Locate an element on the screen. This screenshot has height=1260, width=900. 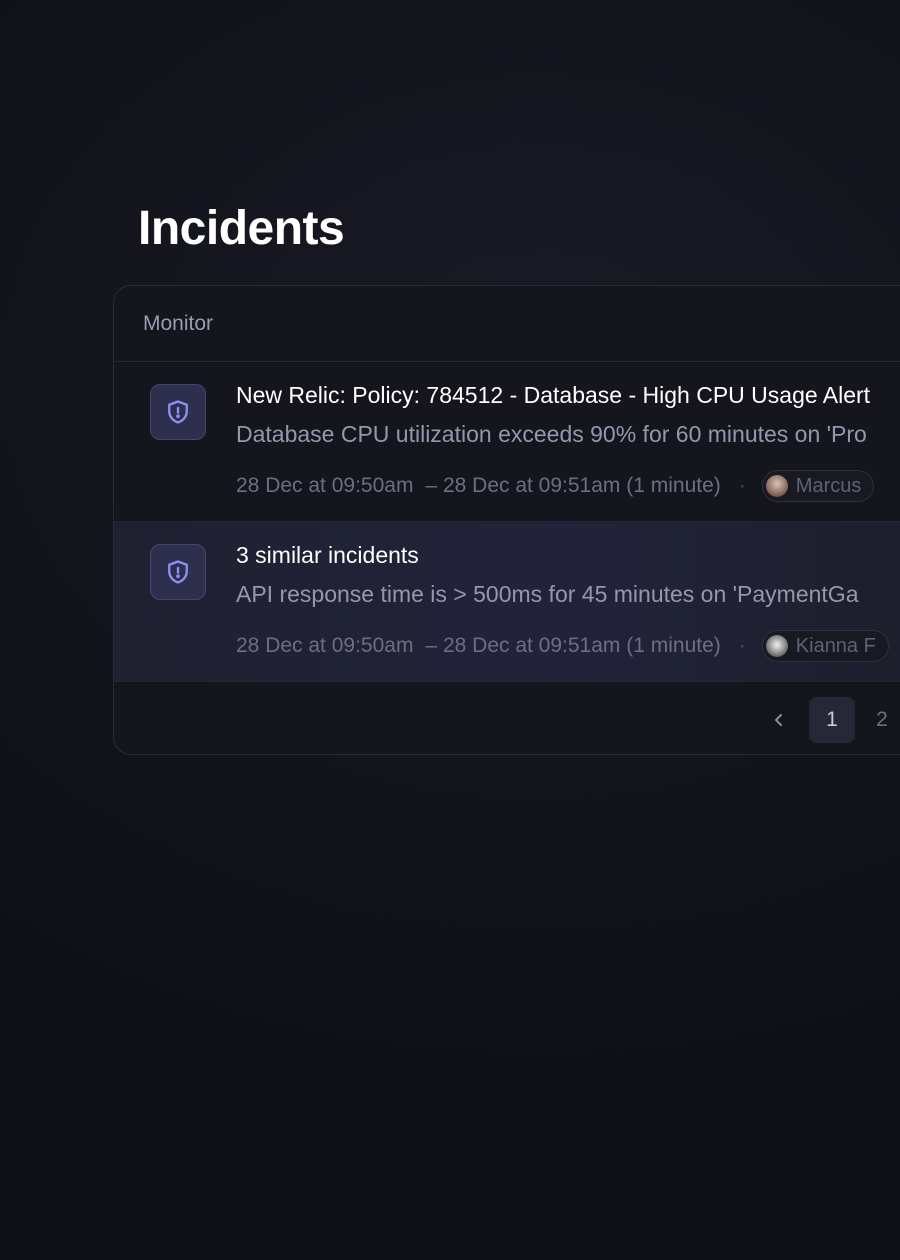
assignee-name: Kianna F is located at coordinates (835, 645).